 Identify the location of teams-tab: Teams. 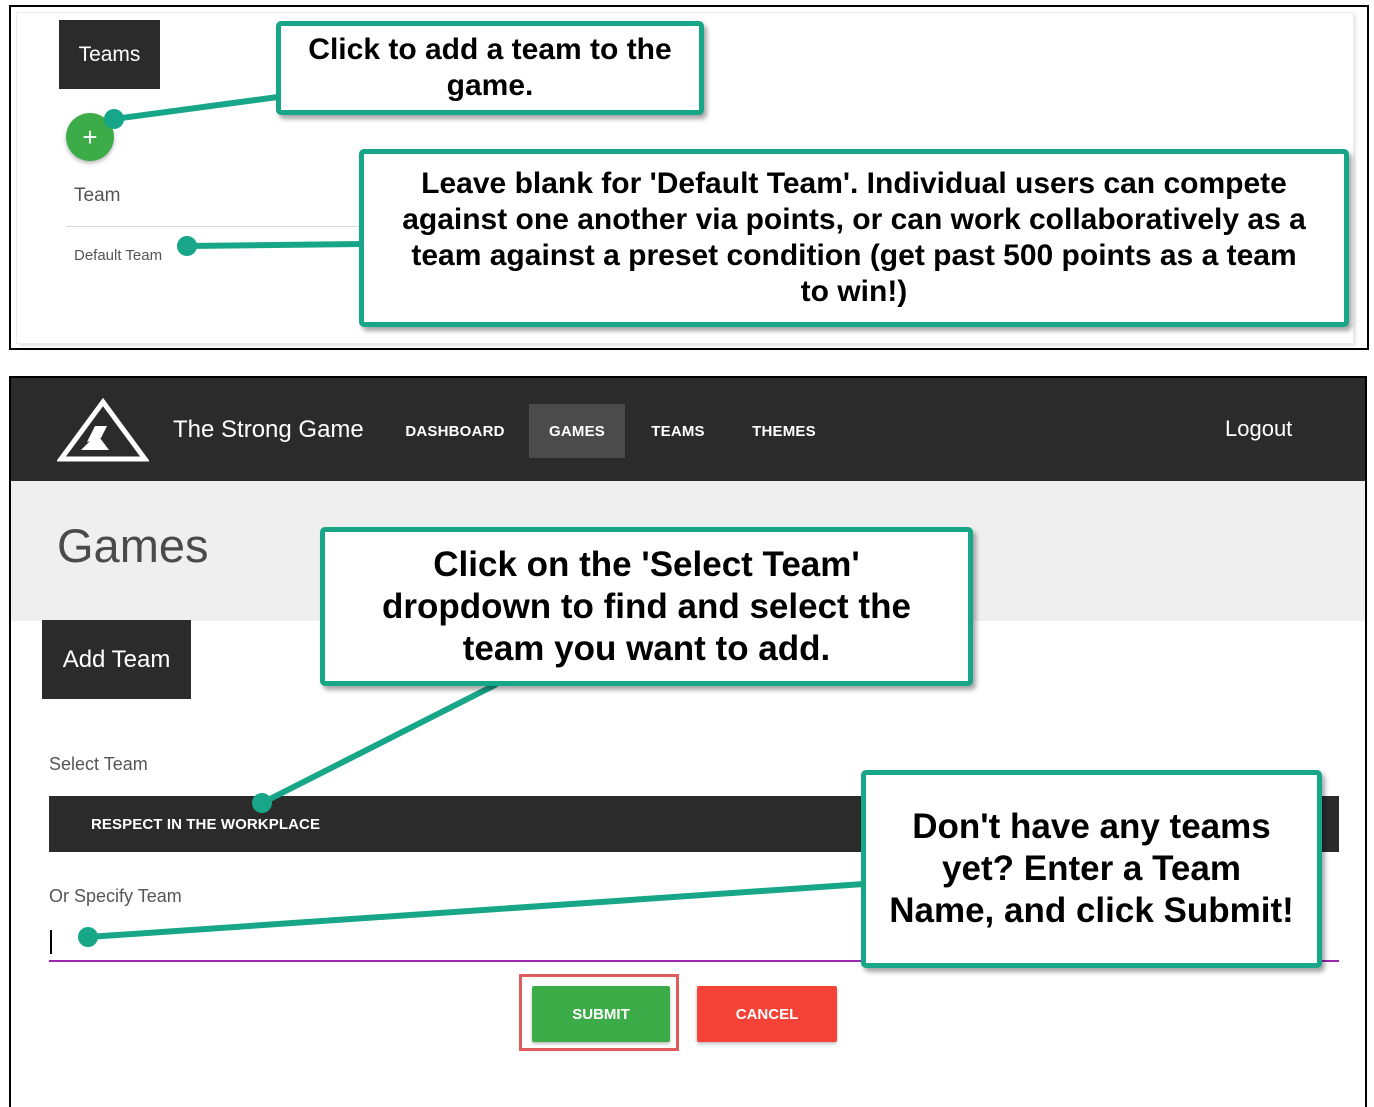
(109, 54).